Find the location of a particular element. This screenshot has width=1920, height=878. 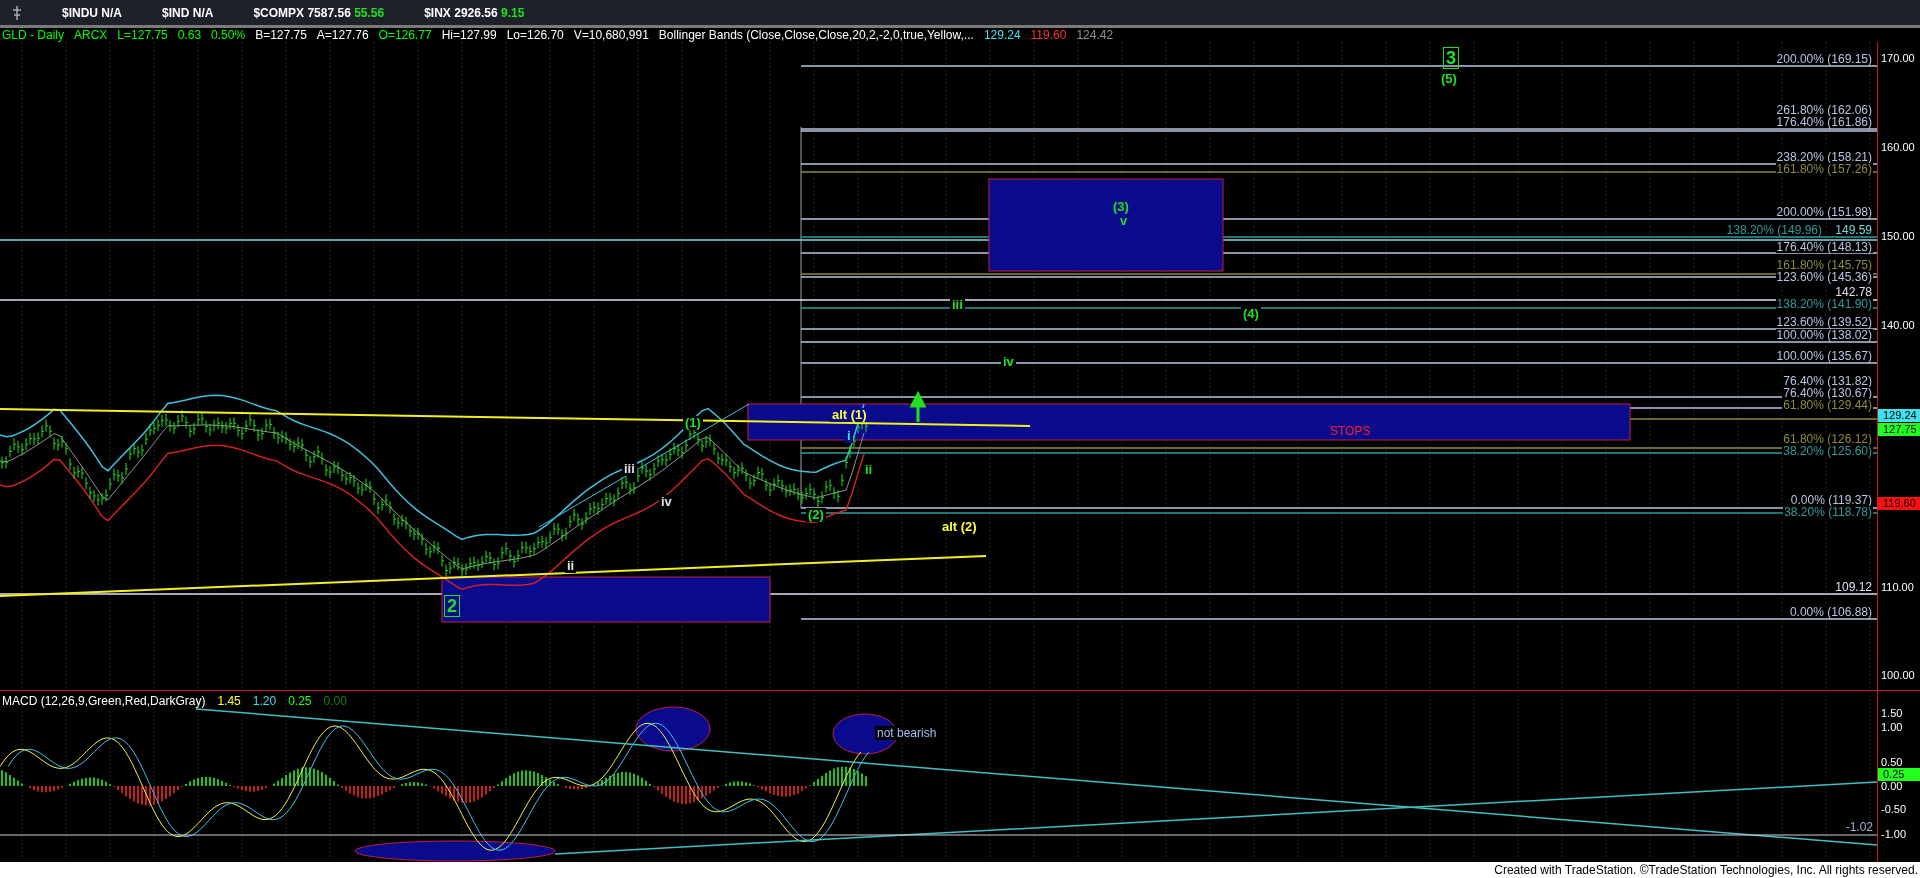

header-field: Hi=127.99 is located at coordinates (469, 35).